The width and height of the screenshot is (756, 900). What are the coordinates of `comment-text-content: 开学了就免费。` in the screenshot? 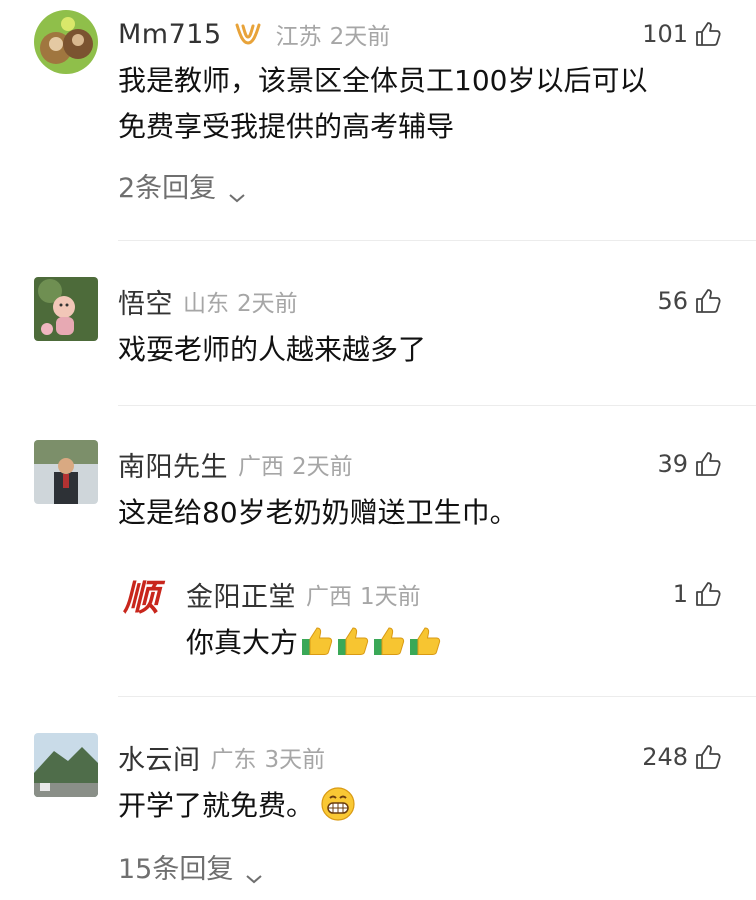 It's located at (216, 805).